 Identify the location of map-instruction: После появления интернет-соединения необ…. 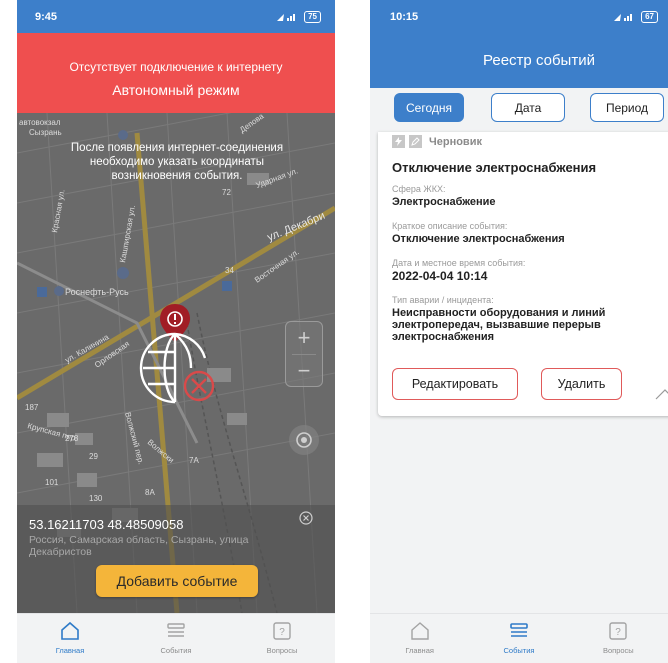
(177, 162).